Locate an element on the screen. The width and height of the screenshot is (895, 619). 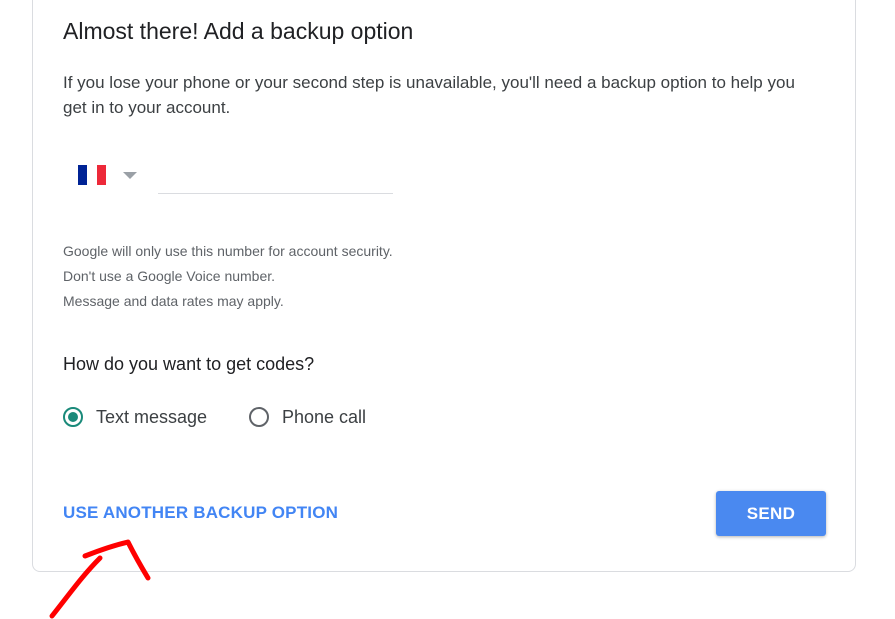
phone-number-row is located at coordinates (233, 175).